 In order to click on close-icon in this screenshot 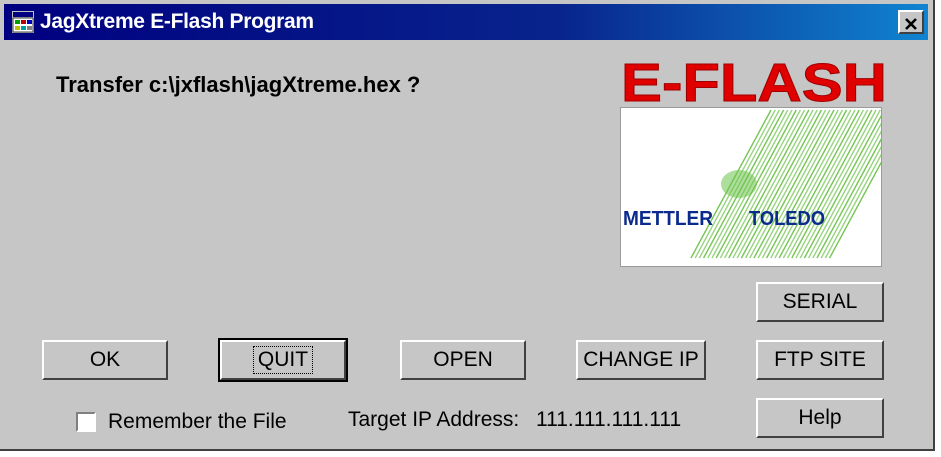, I will do `click(911, 23)`.